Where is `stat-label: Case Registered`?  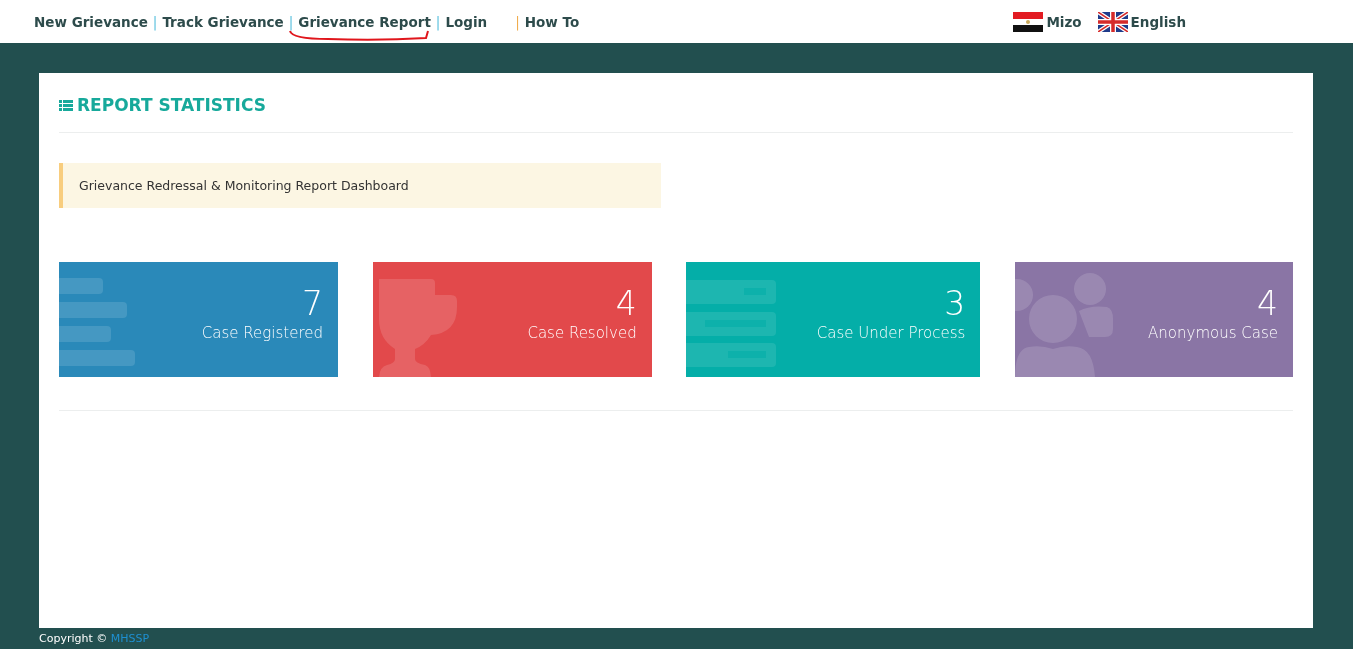
stat-label: Case Registered is located at coordinates (262, 333).